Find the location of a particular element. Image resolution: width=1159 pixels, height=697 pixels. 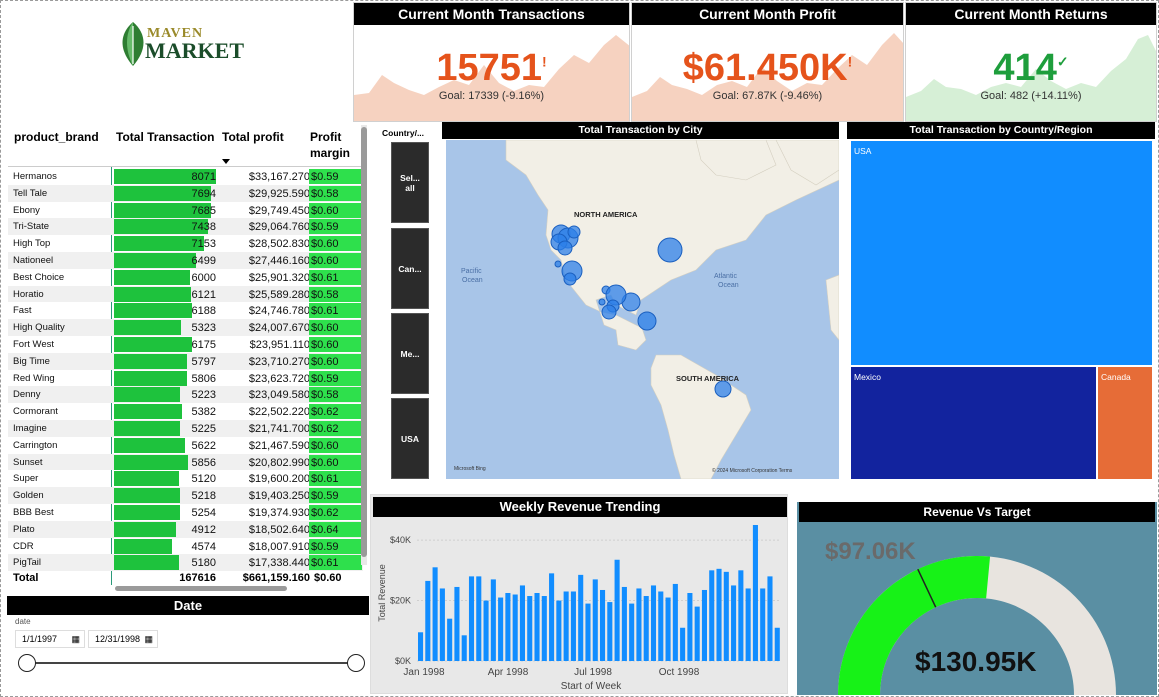

table-row: Super 5120 $19,600.200 $0.61 is located at coordinates (185, 478).